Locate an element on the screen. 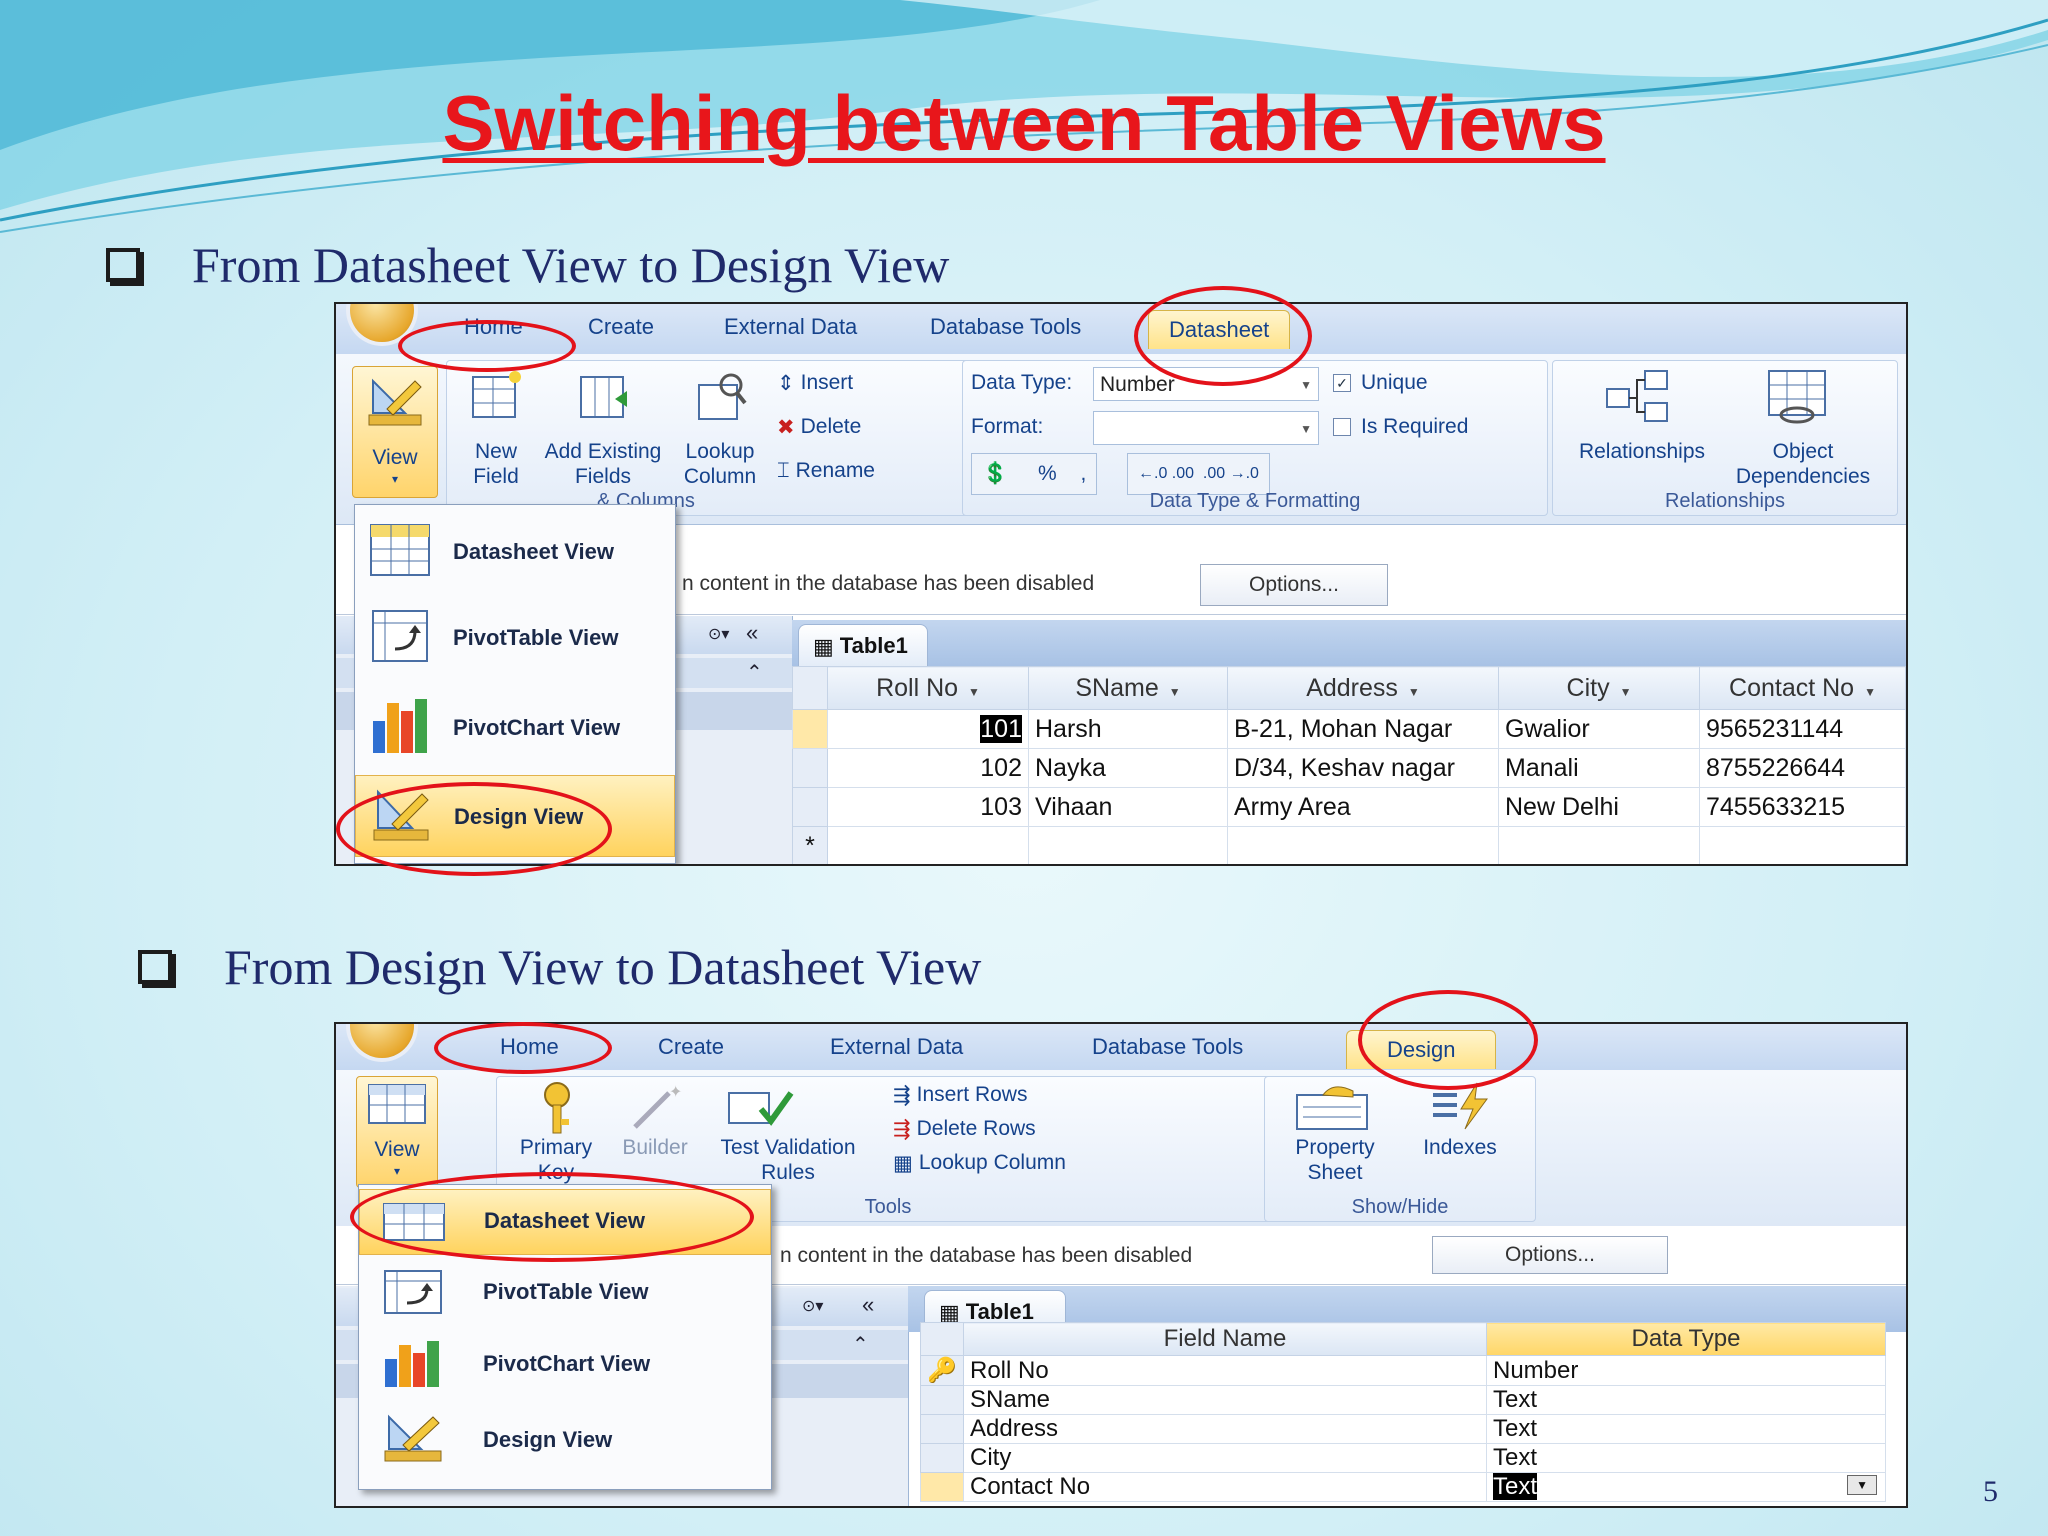 The height and width of the screenshot is (1536, 2048). table-row: Contact No Text ▼ is located at coordinates (1403, 1487).